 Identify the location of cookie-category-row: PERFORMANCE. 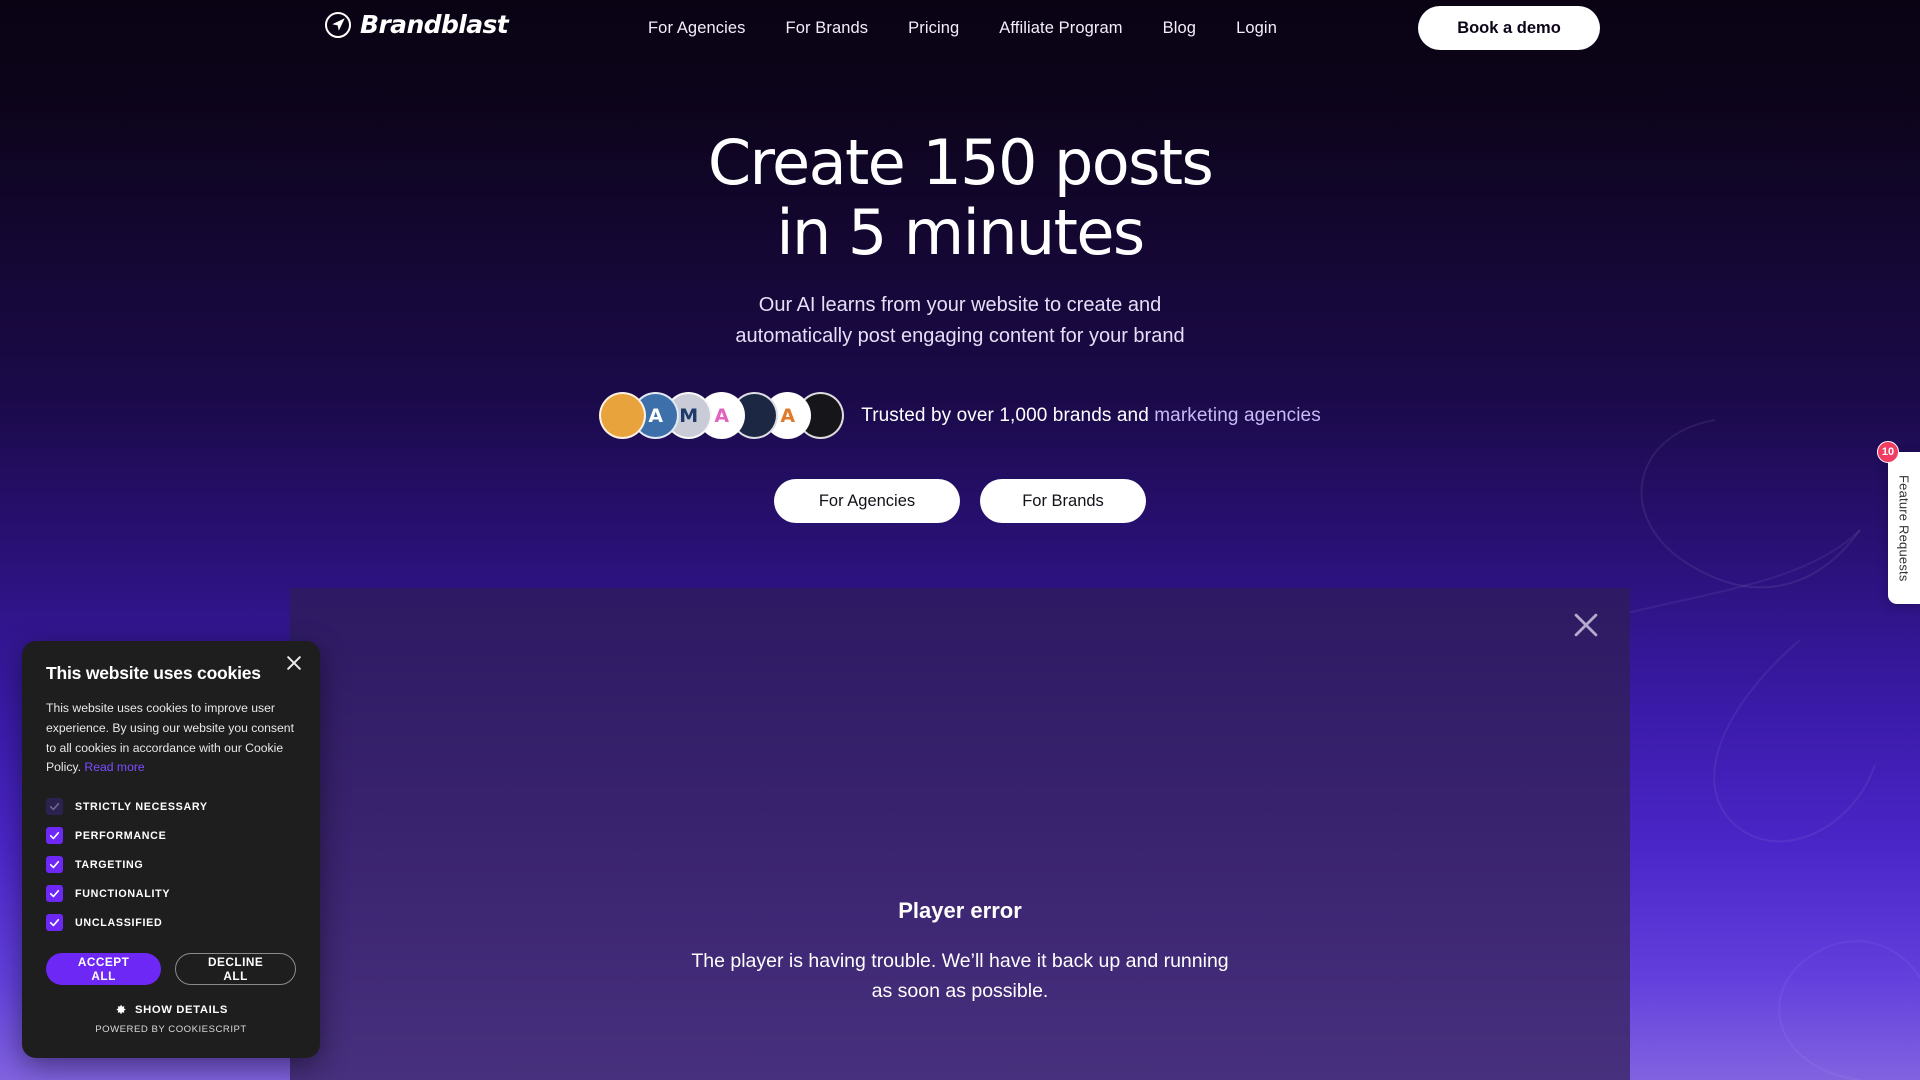
(171, 836).